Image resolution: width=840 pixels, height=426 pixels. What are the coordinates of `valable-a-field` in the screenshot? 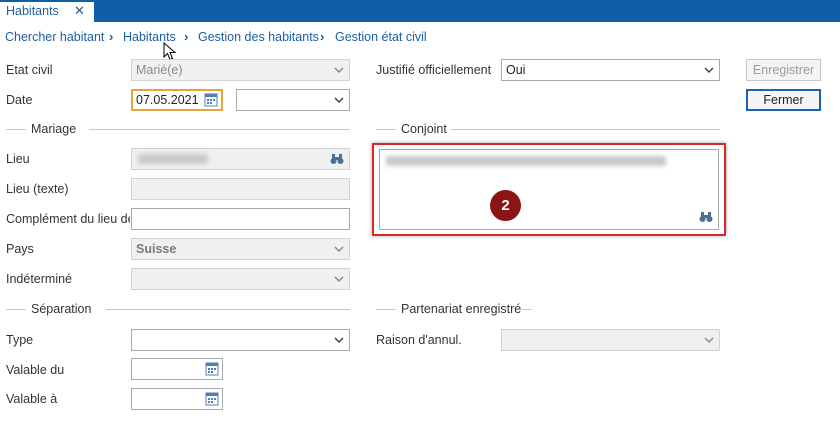 It's located at (177, 399).